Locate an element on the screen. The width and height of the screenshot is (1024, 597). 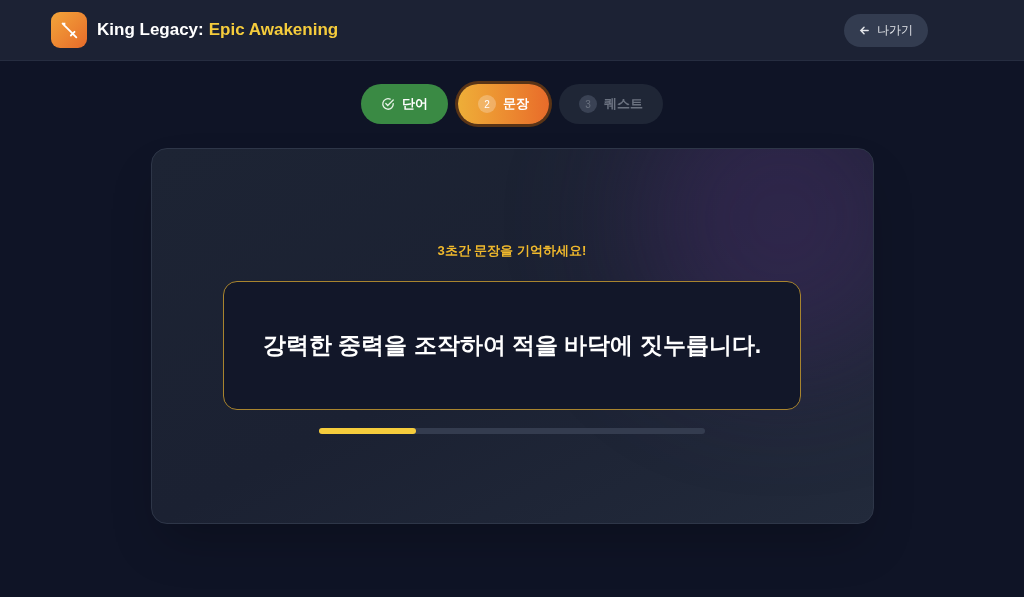
check-circle-icon is located at coordinates (388, 104).